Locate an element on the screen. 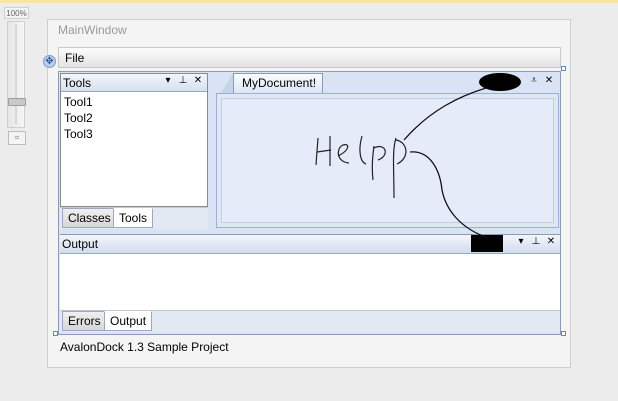 Image resolution: width=618 pixels, height=401 pixels. top-accent-bar is located at coordinates (309, 1).